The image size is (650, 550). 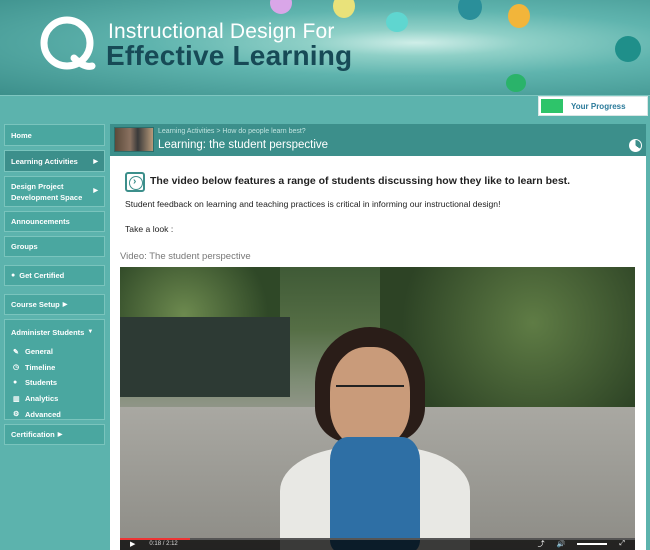 I want to click on user-icon: ●, so click(x=15, y=383).